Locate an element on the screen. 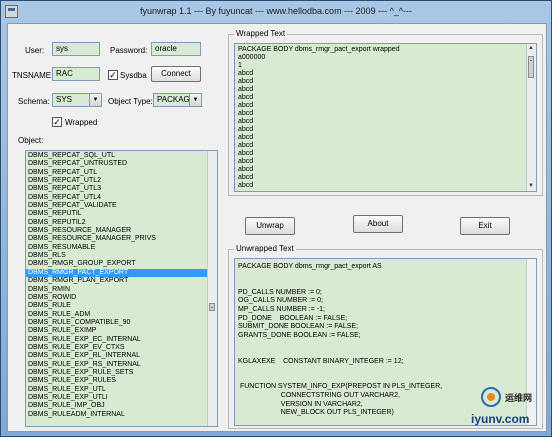 Image resolution: width=552 pixels, height=437 pixels. exit-button: Exit is located at coordinates (485, 226).